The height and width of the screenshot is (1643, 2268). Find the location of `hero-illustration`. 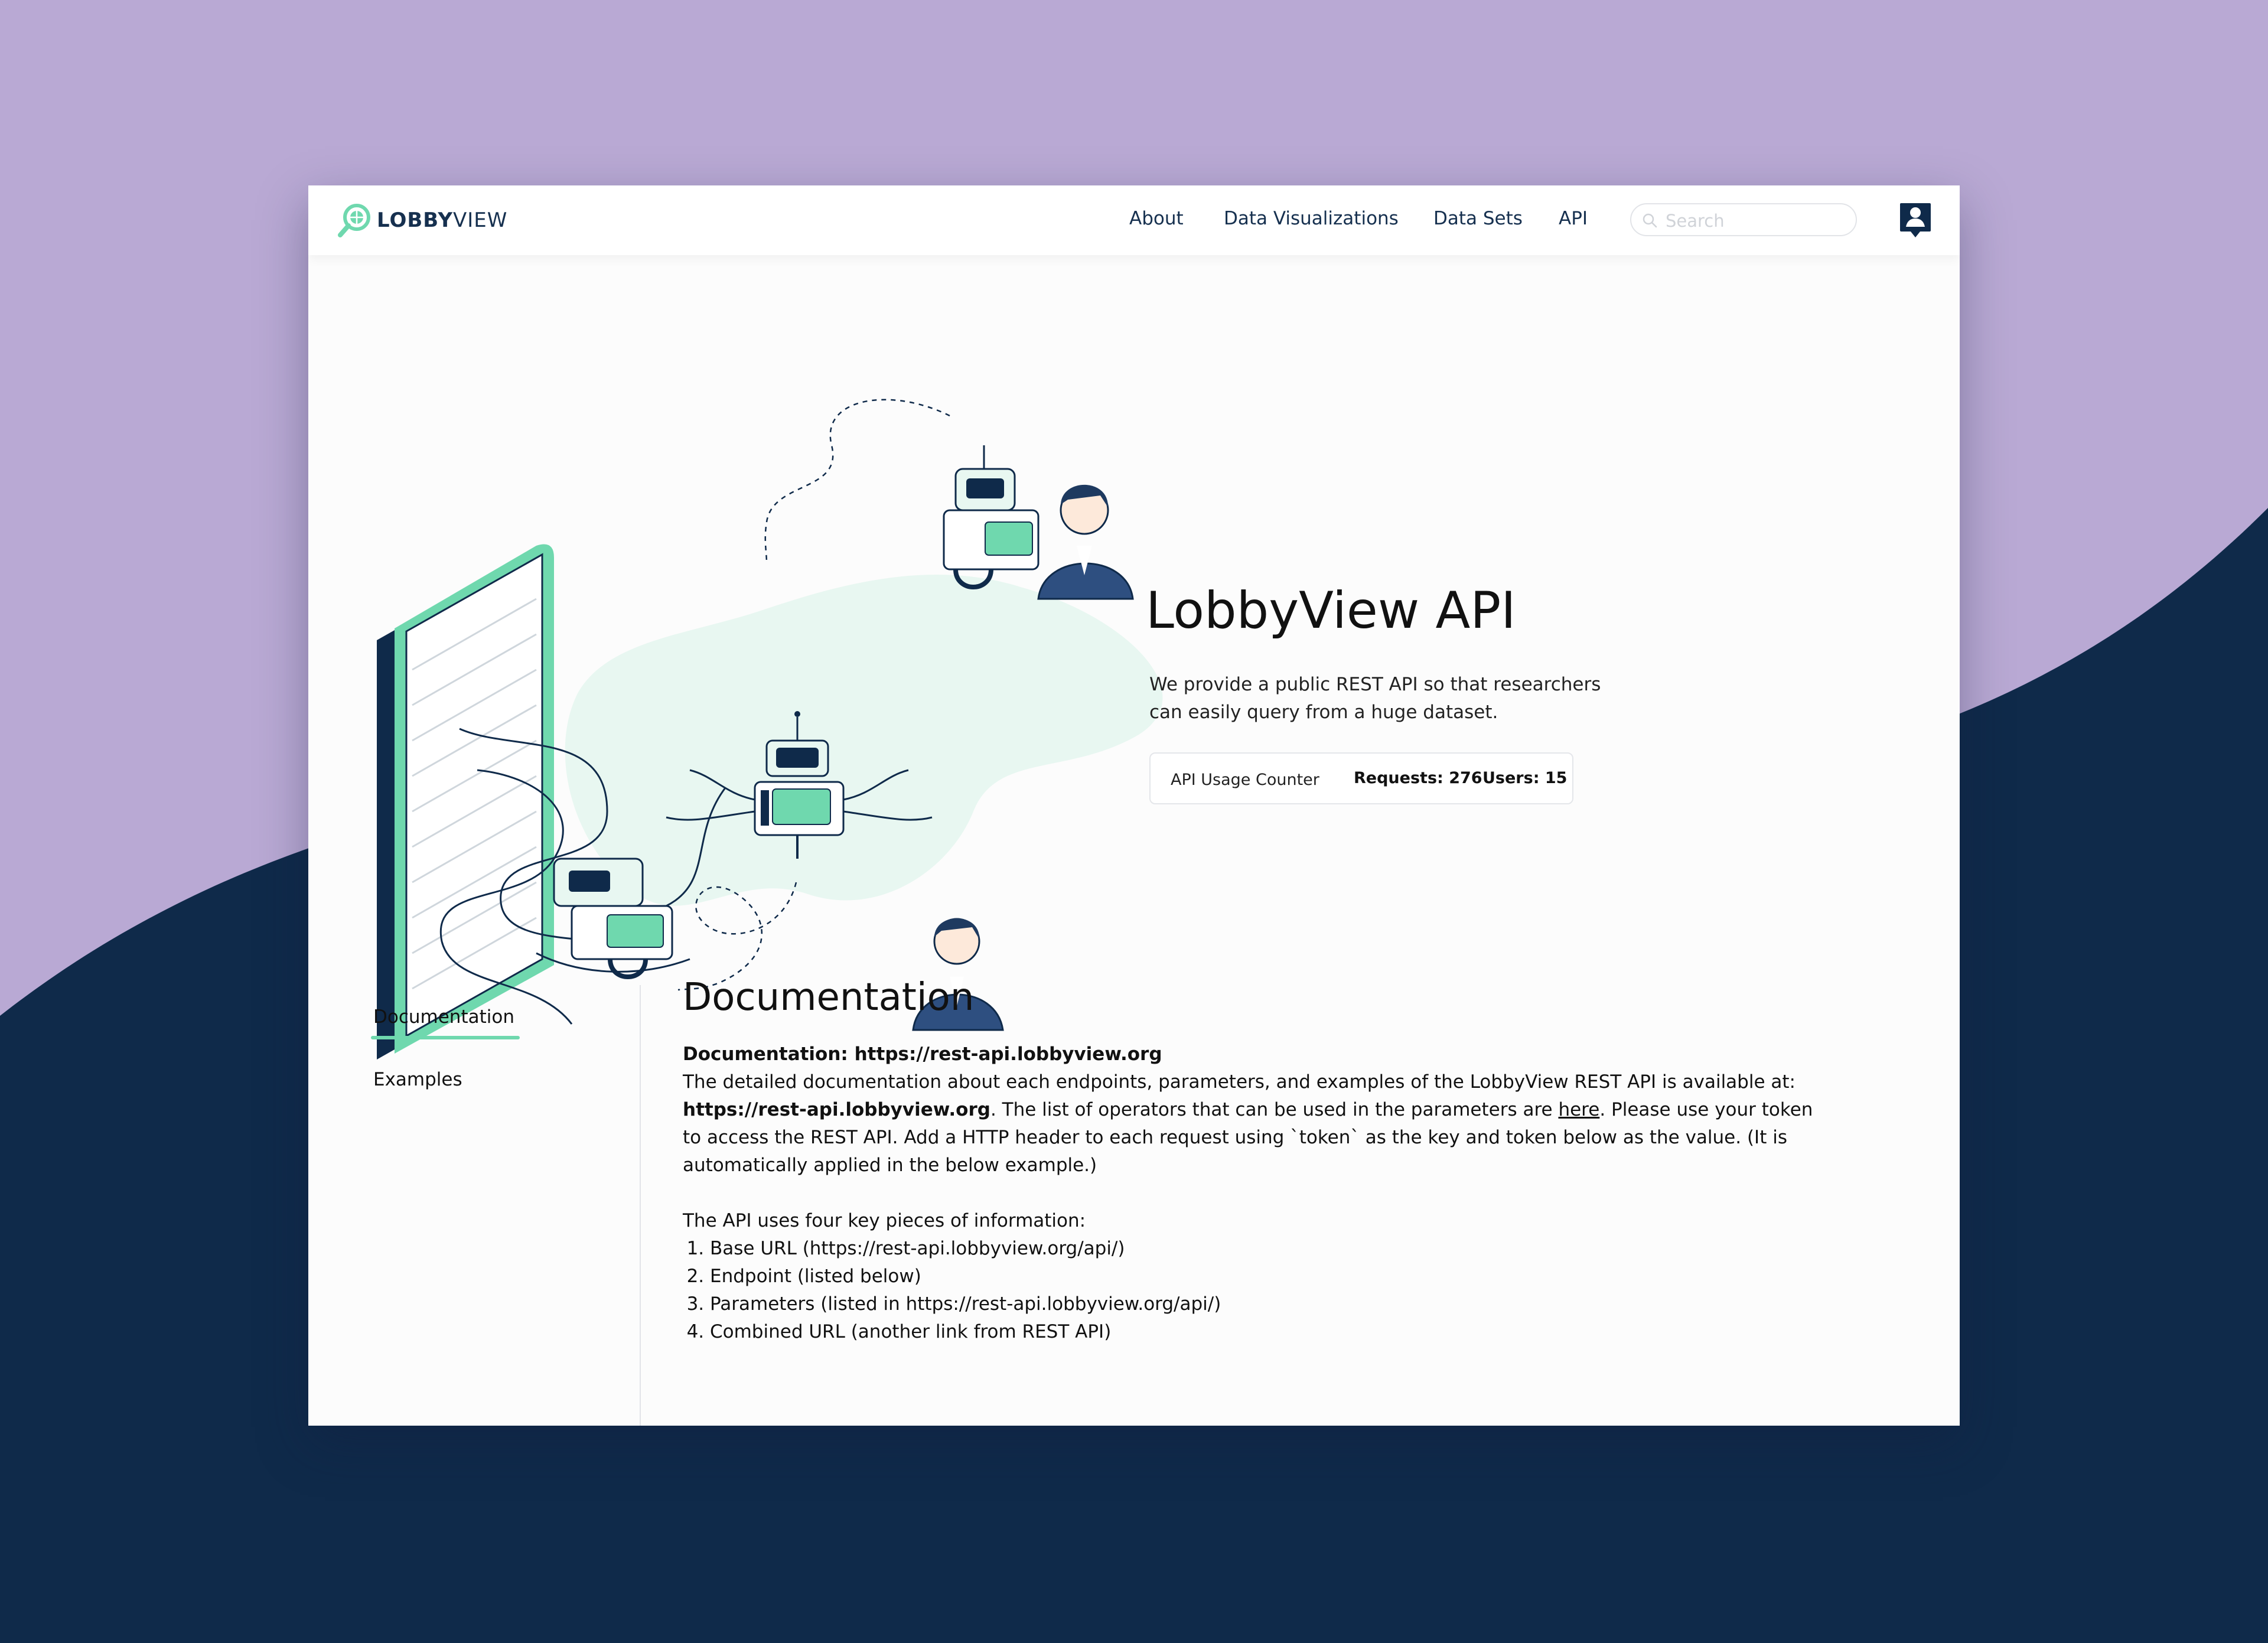

hero-illustration is located at coordinates (770, 730).